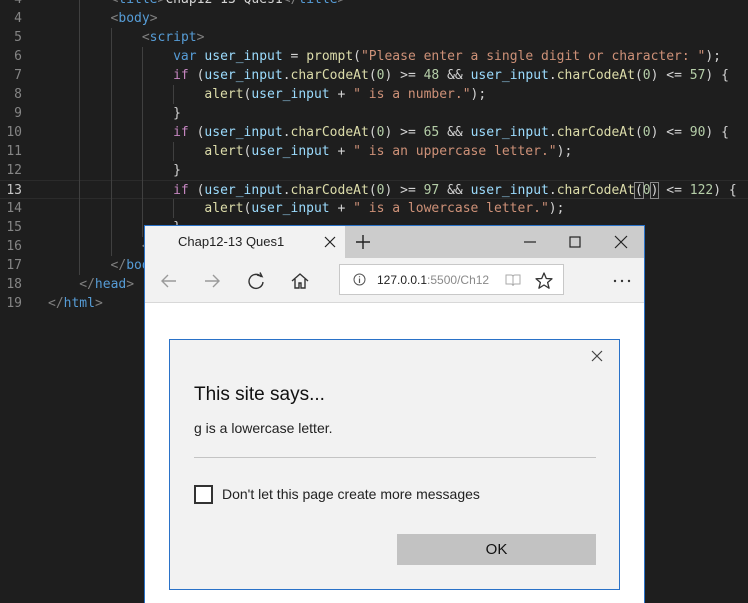  Describe the element at coordinates (173, 37) in the screenshot. I see `code-text: <script>` at that location.